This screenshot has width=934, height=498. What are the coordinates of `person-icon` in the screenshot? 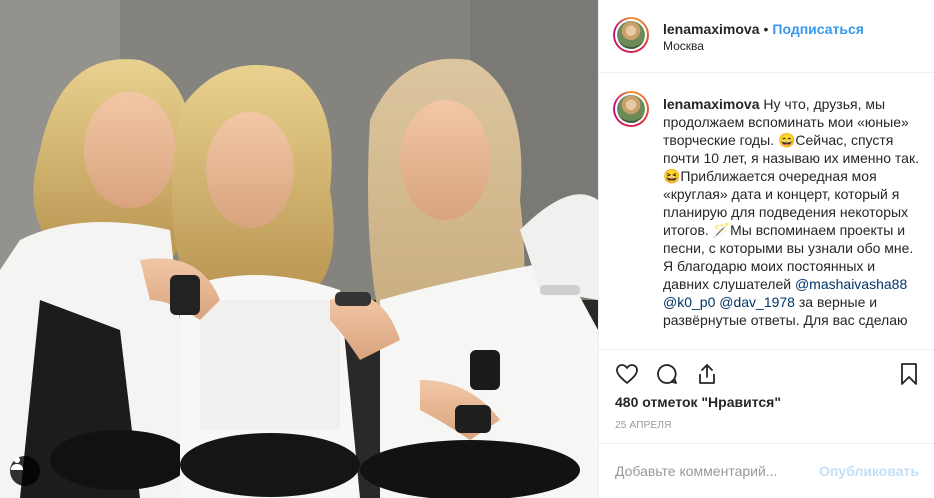 It's located at (17, 463).